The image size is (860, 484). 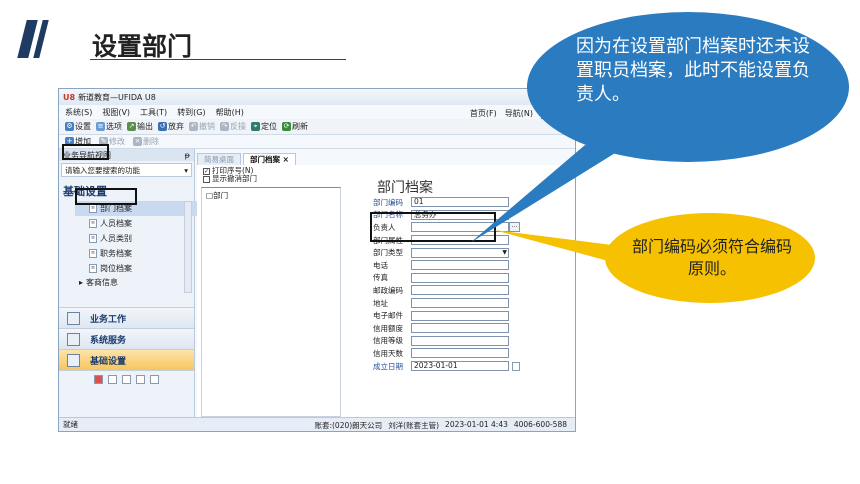 What do you see at coordinates (460, 202) in the screenshot?
I see `dept-code-input: 01` at bounding box center [460, 202].